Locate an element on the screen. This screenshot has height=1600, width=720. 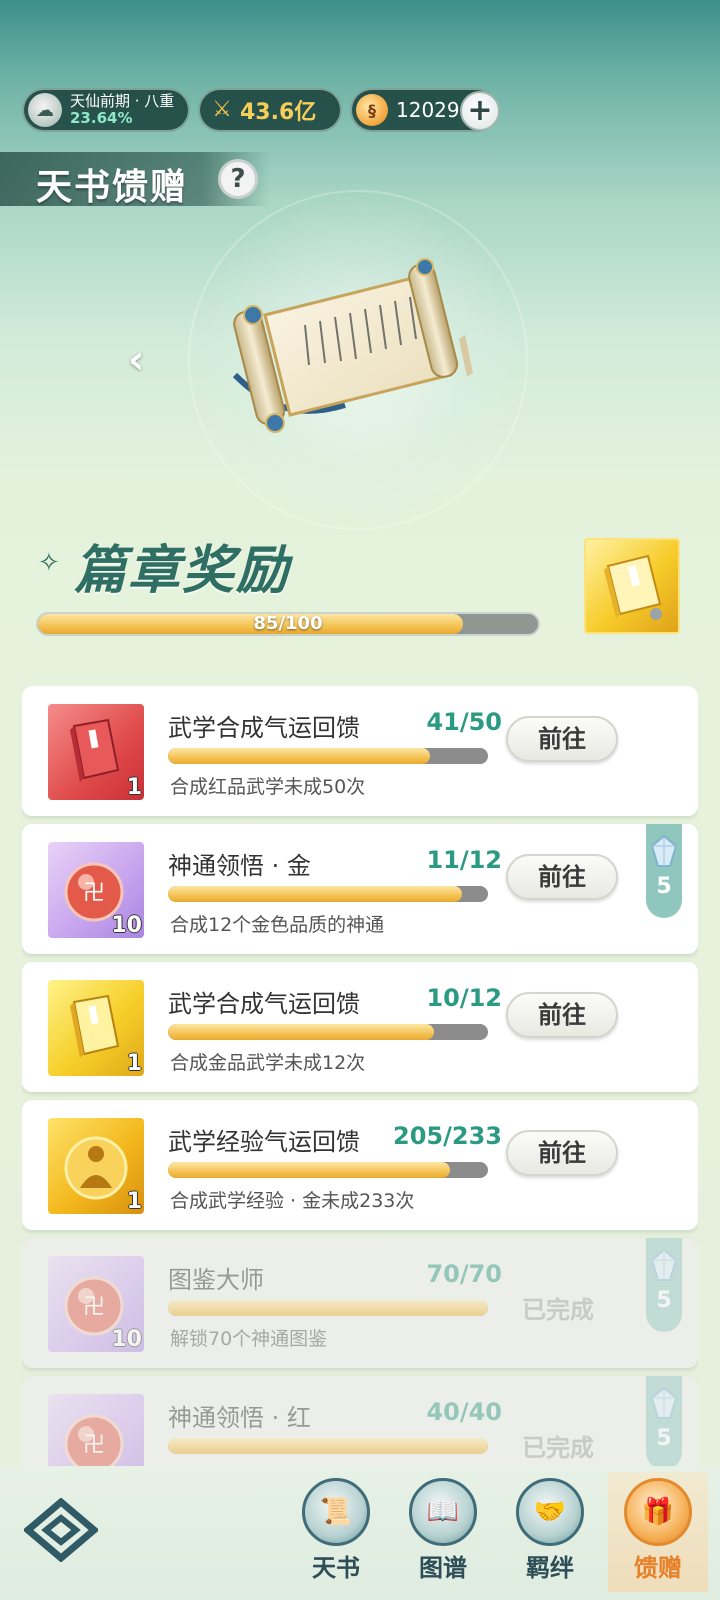
task-card: 卍 10 图鉴大师 70/70 解锁70个神通图鉴 已完成 5 is located at coordinates (360, 1303).